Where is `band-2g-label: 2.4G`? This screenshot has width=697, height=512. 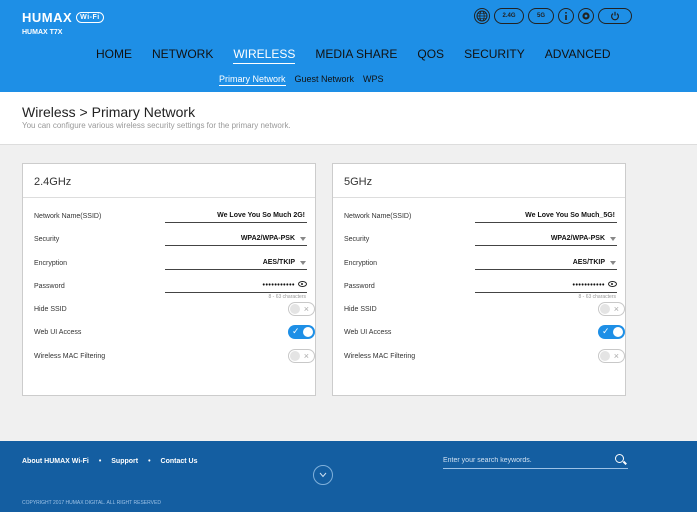
band-2g-label: 2.4G is located at coordinates (509, 16).